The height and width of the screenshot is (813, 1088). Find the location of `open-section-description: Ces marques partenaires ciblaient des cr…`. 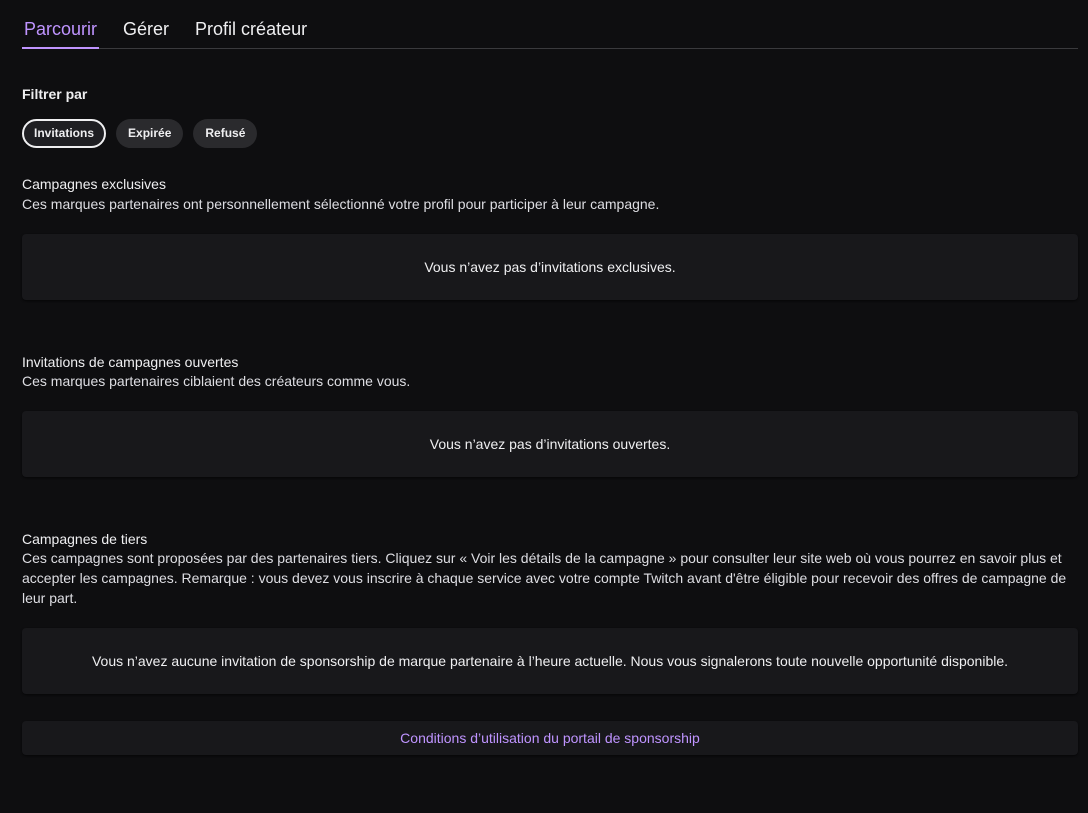

open-section-description: Ces marques partenaires ciblaient des cr… is located at coordinates (216, 381).